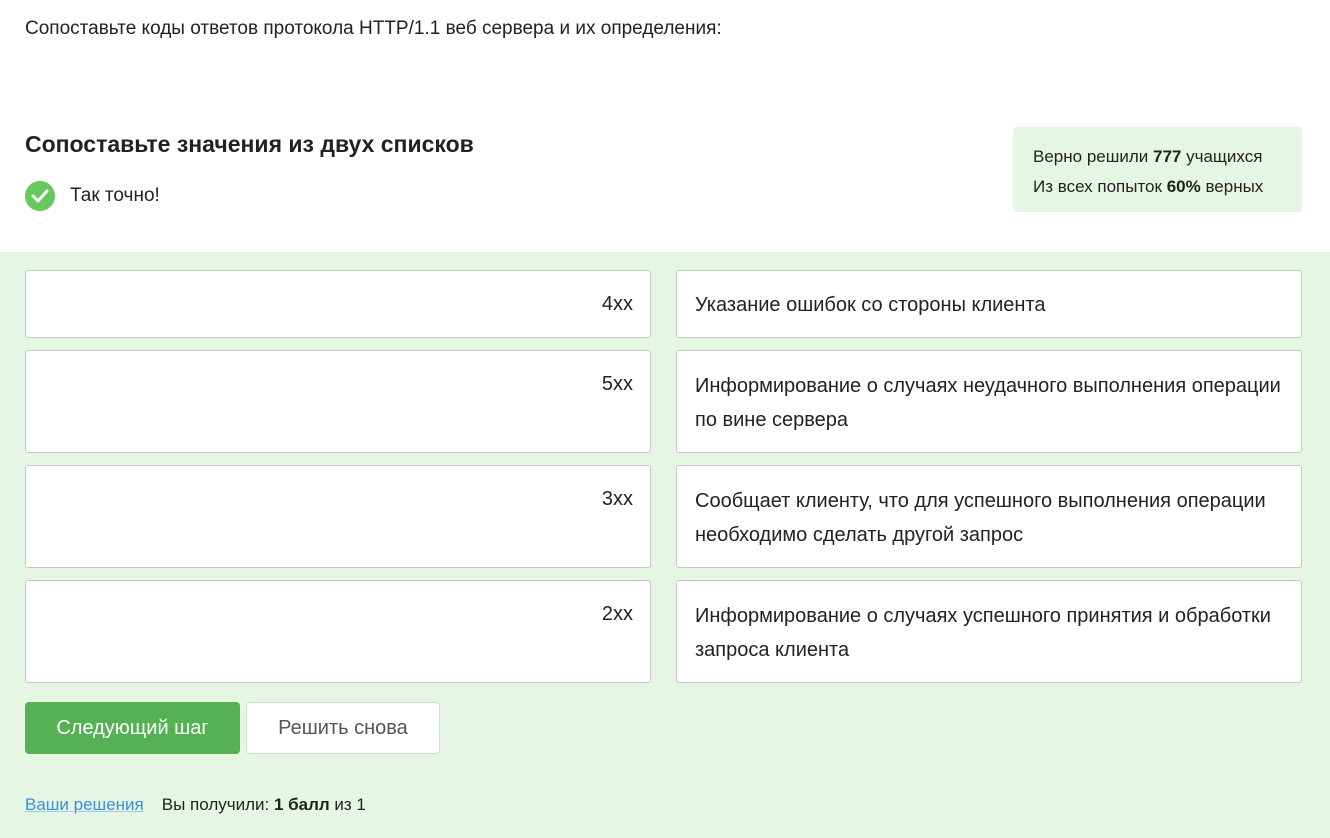 This screenshot has height=838, width=1330. What do you see at coordinates (1222, 156) in the screenshot?
I see `stats-solved-suffix: учащихся` at bounding box center [1222, 156].